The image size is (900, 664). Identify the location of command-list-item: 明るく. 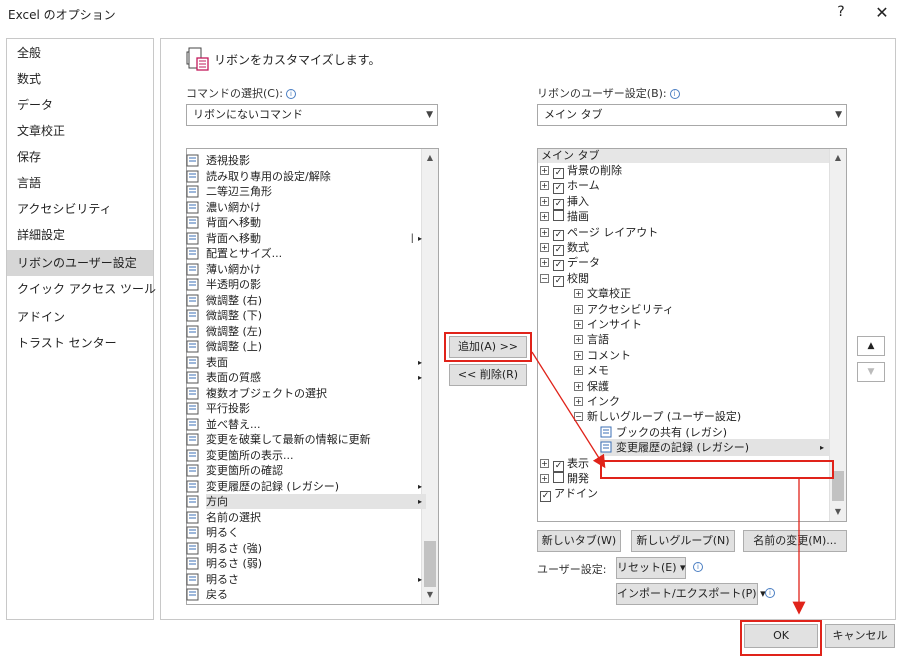
(316, 532).